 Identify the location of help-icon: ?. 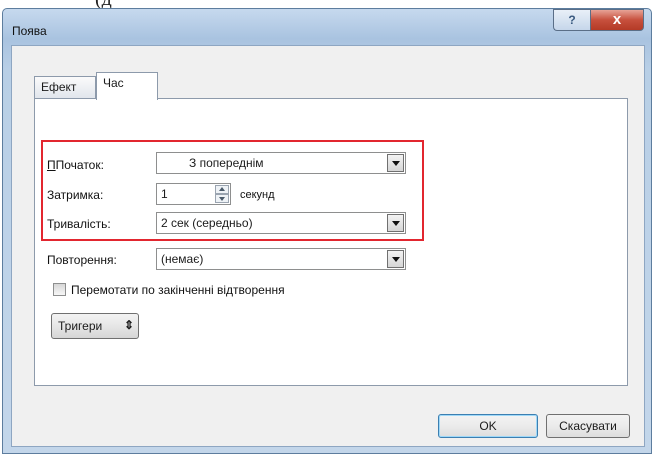
(572, 20).